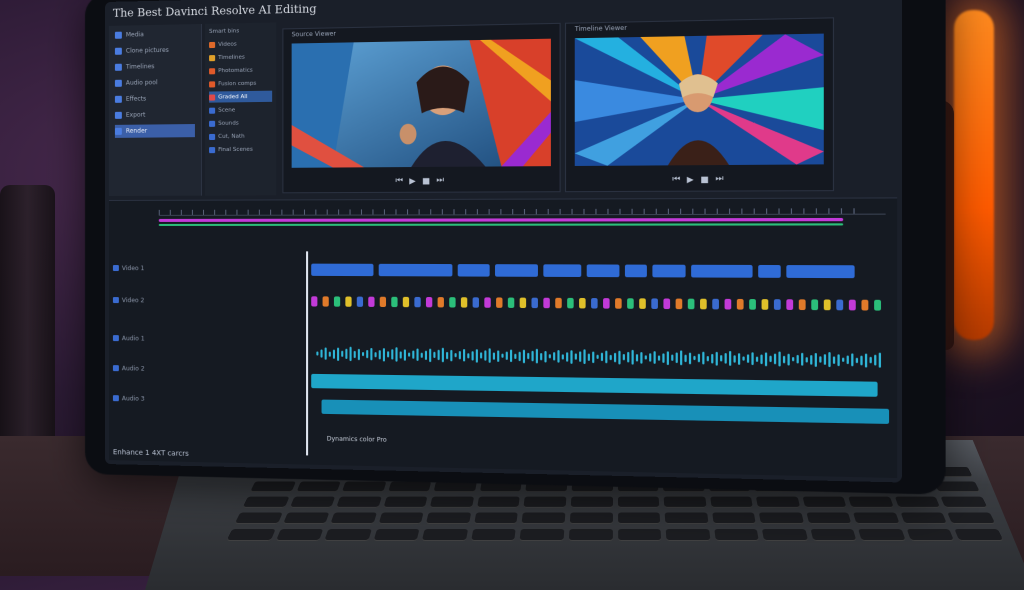 This screenshot has height=590, width=1024. Describe the element at coordinates (240, 123) in the screenshot. I see `bin-item-sounds: Sounds` at that location.